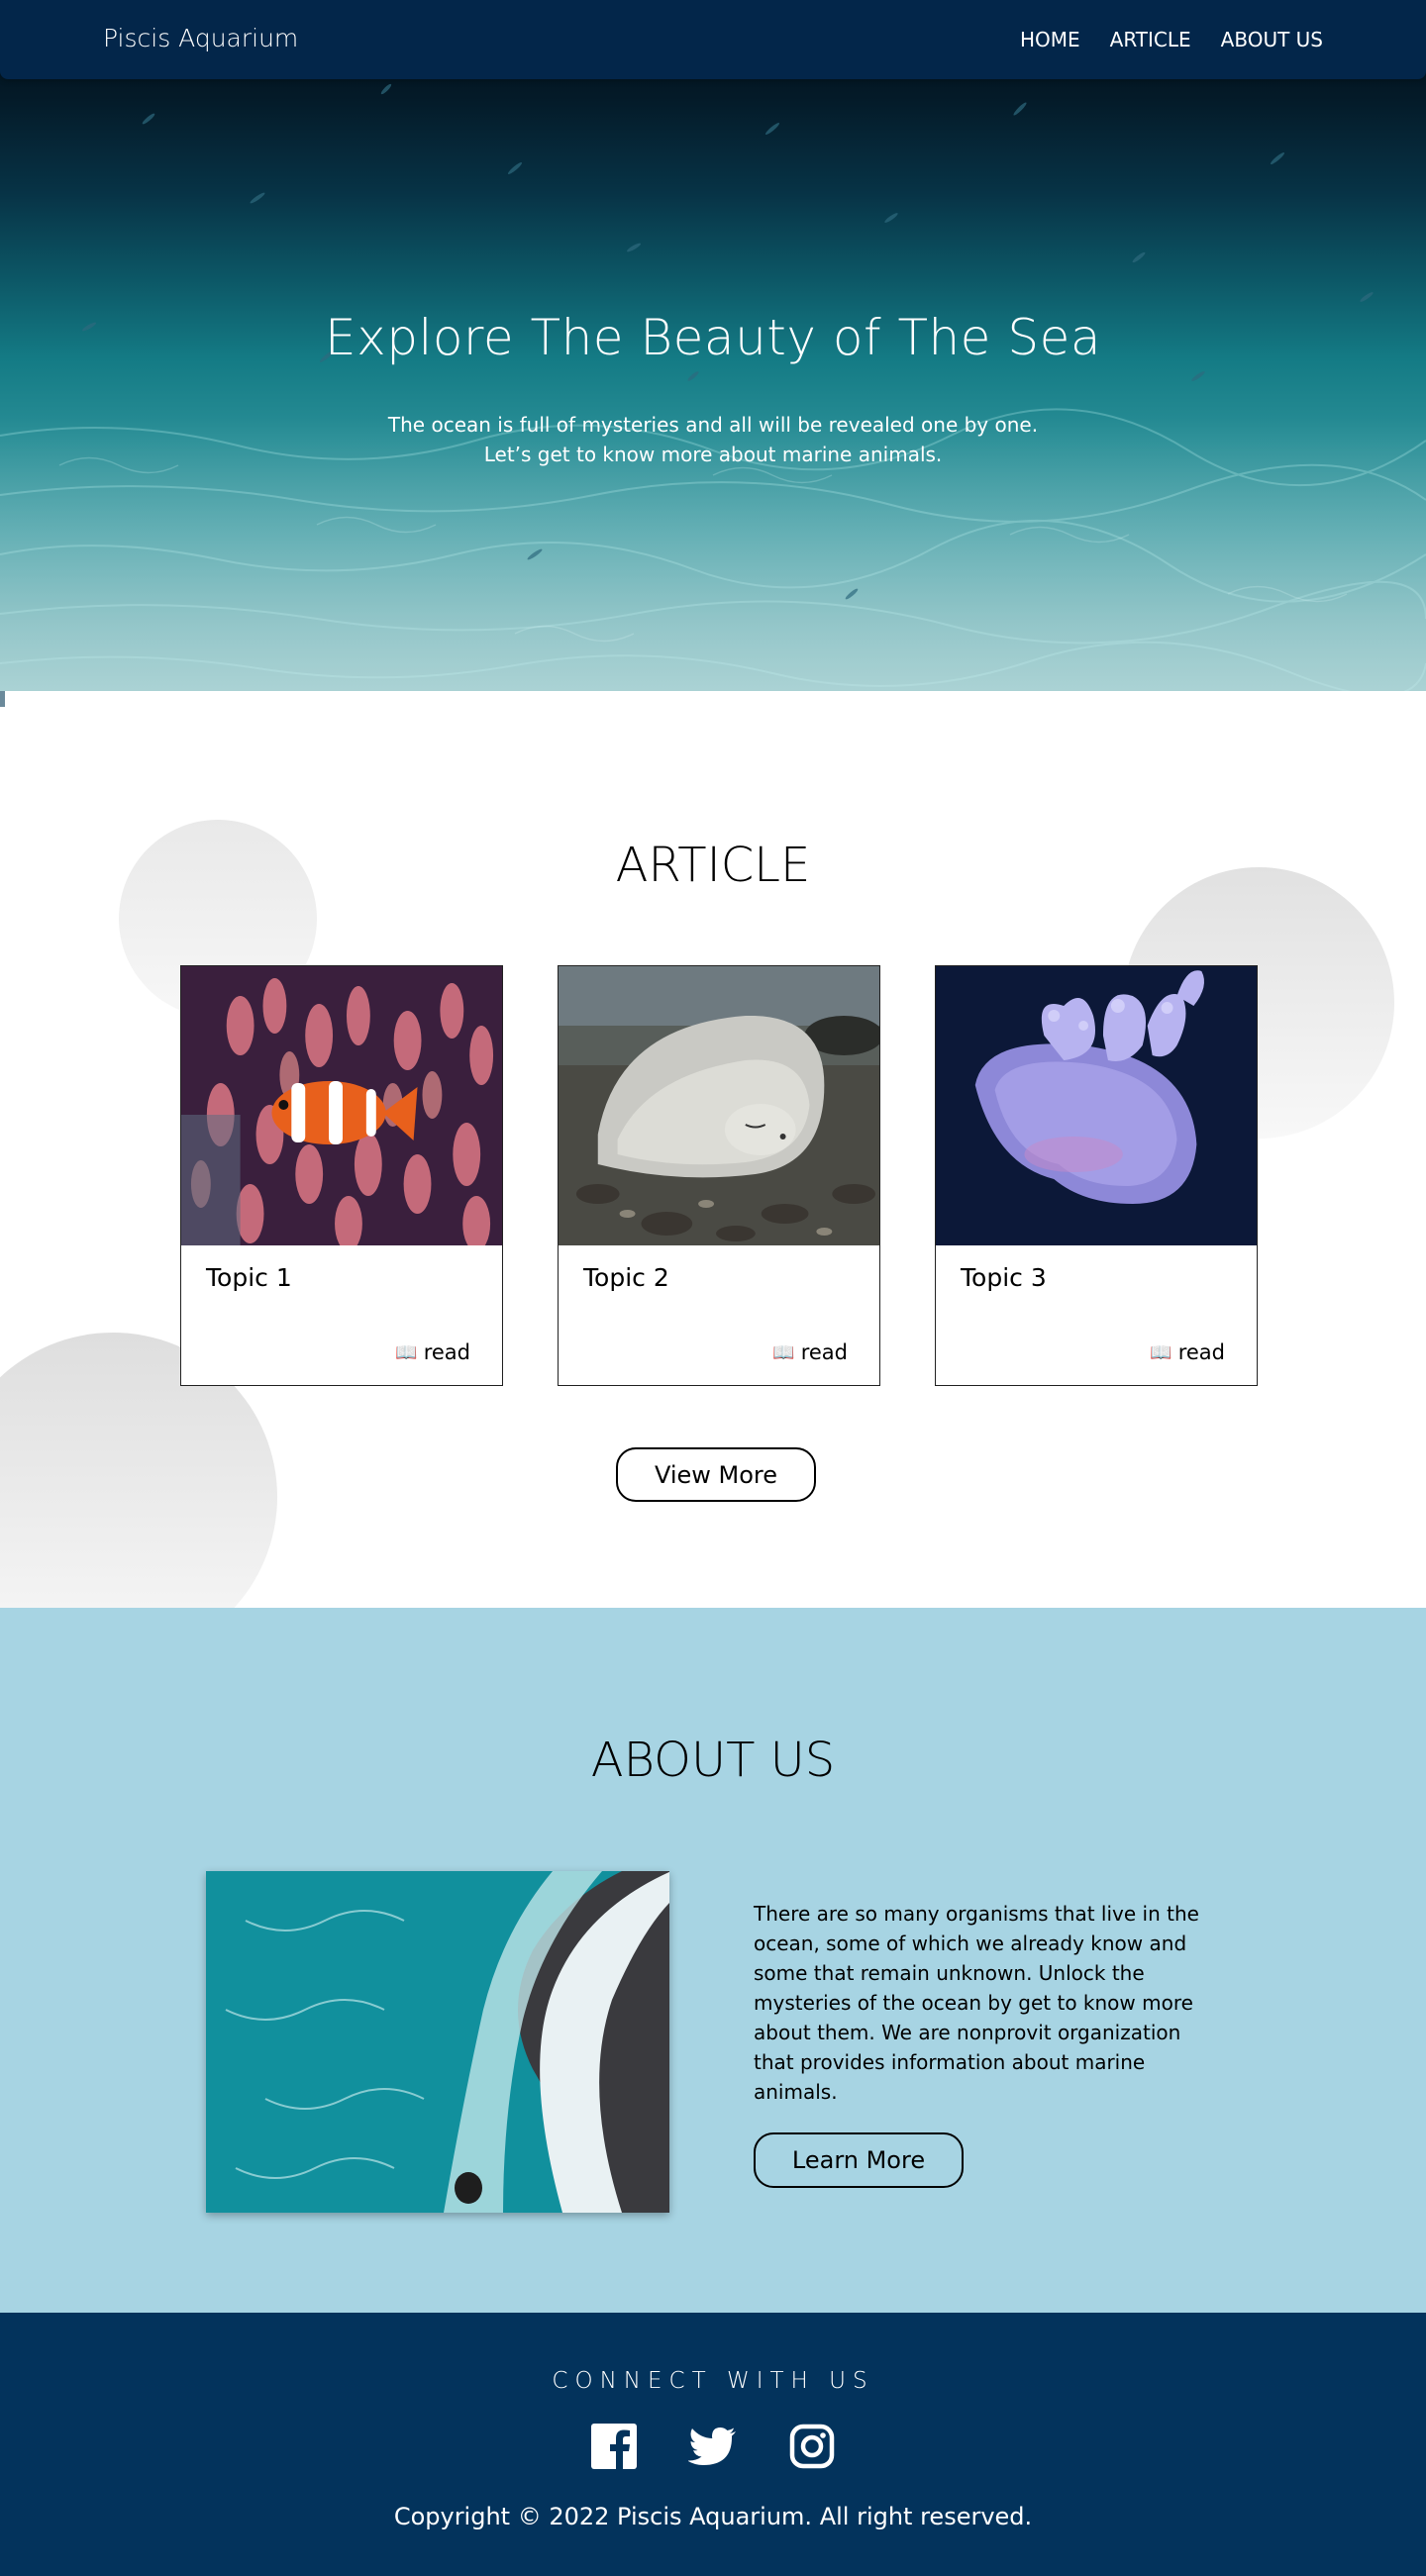 The height and width of the screenshot is (2576, 1426). What do you see at coordinates (1150, 39) in the screenshot?
I see `nav-link-article: ARTICLE` at bounding box center [1150, 39].